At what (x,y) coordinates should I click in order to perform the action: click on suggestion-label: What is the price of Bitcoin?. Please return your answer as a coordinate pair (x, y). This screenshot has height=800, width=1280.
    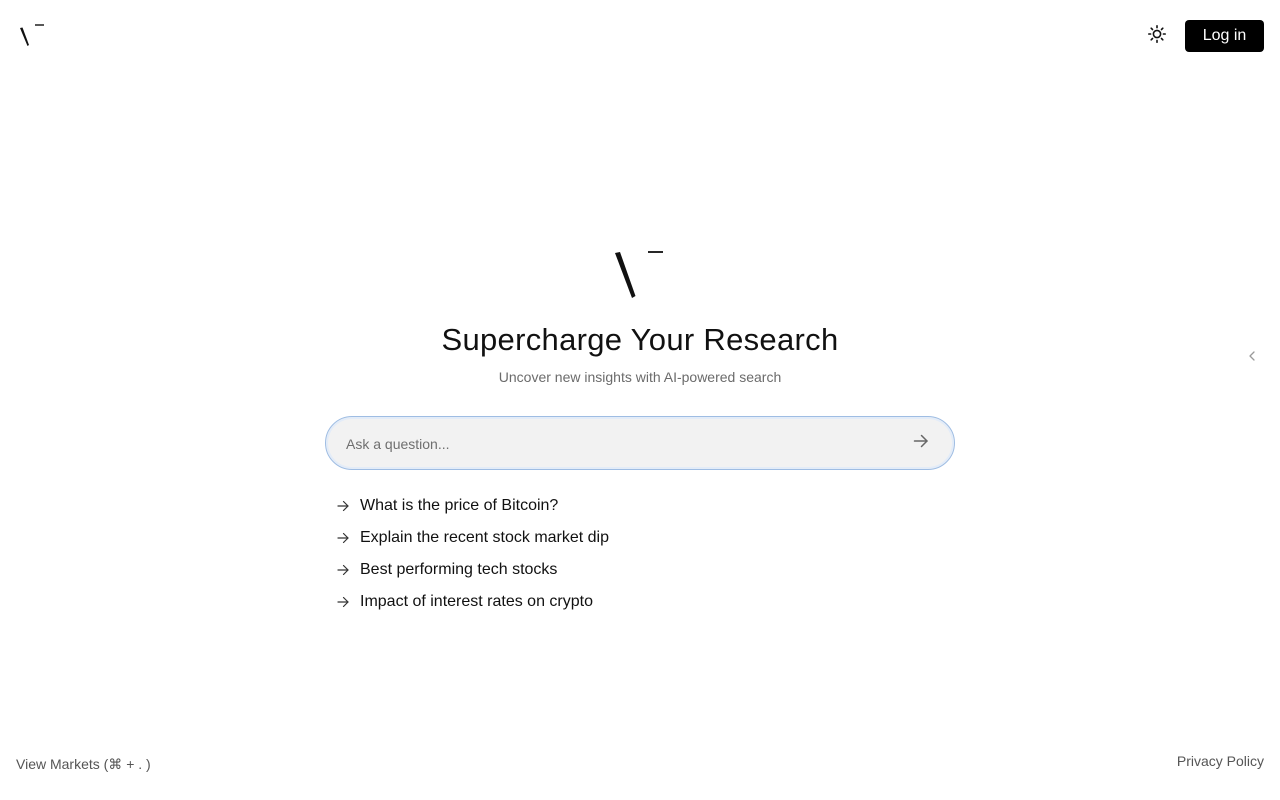
    Looking at the image, I should click on (459, 505).